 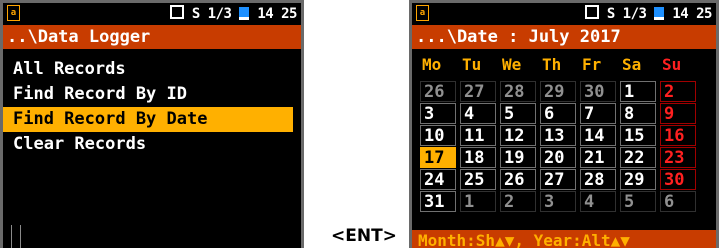 What do you see at coordinates (148, 69) in the screenshot?
I see `menu-item: All Records` at bounding box center [148, 69].